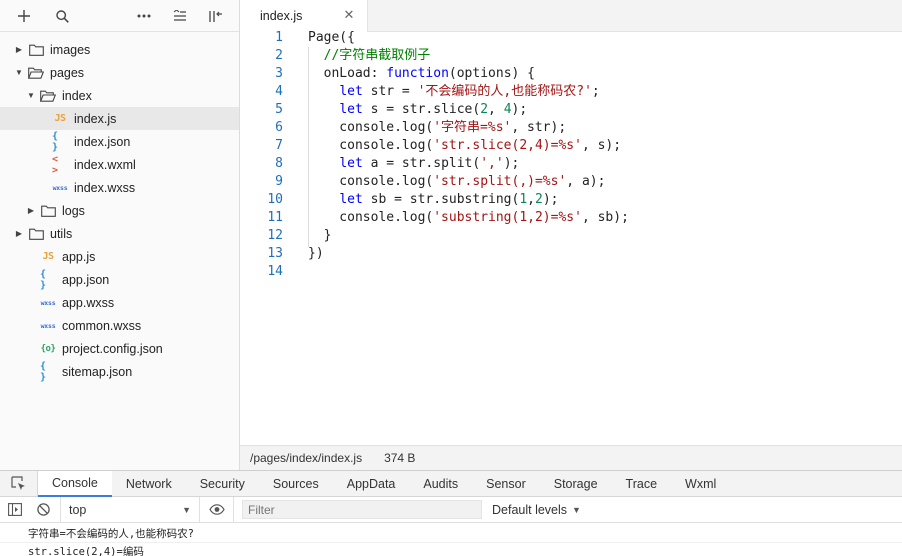 The width and height of the screenshot is (902, 556). What do you see at coordinates (468, 218) in the screenshot?
I see `code-text: console.log('substring(1,2)=%s', sb);` at bounding box center [468, 218].